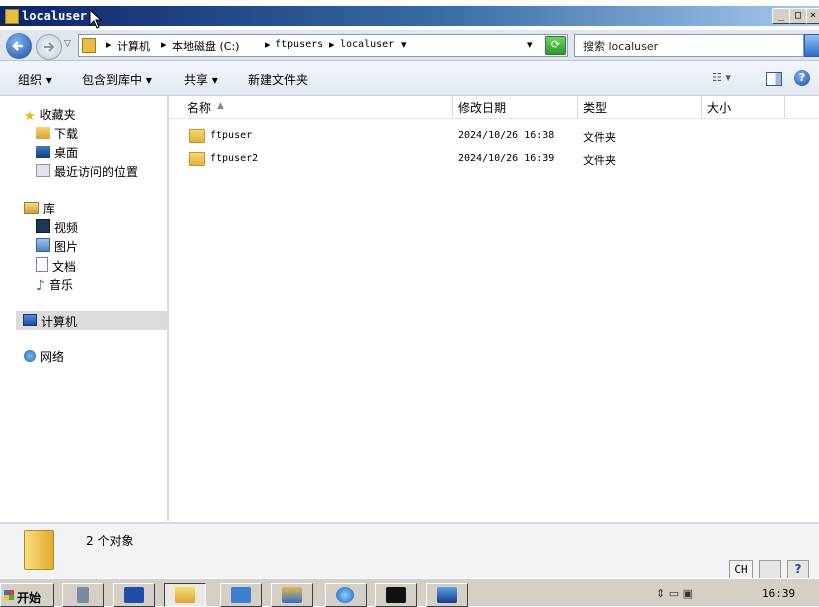 This screenshot has width=819, height=607. Describe the element at coordinates (56, 266) in the screenshot. I see `nav-item-documents: 文档` at that location.